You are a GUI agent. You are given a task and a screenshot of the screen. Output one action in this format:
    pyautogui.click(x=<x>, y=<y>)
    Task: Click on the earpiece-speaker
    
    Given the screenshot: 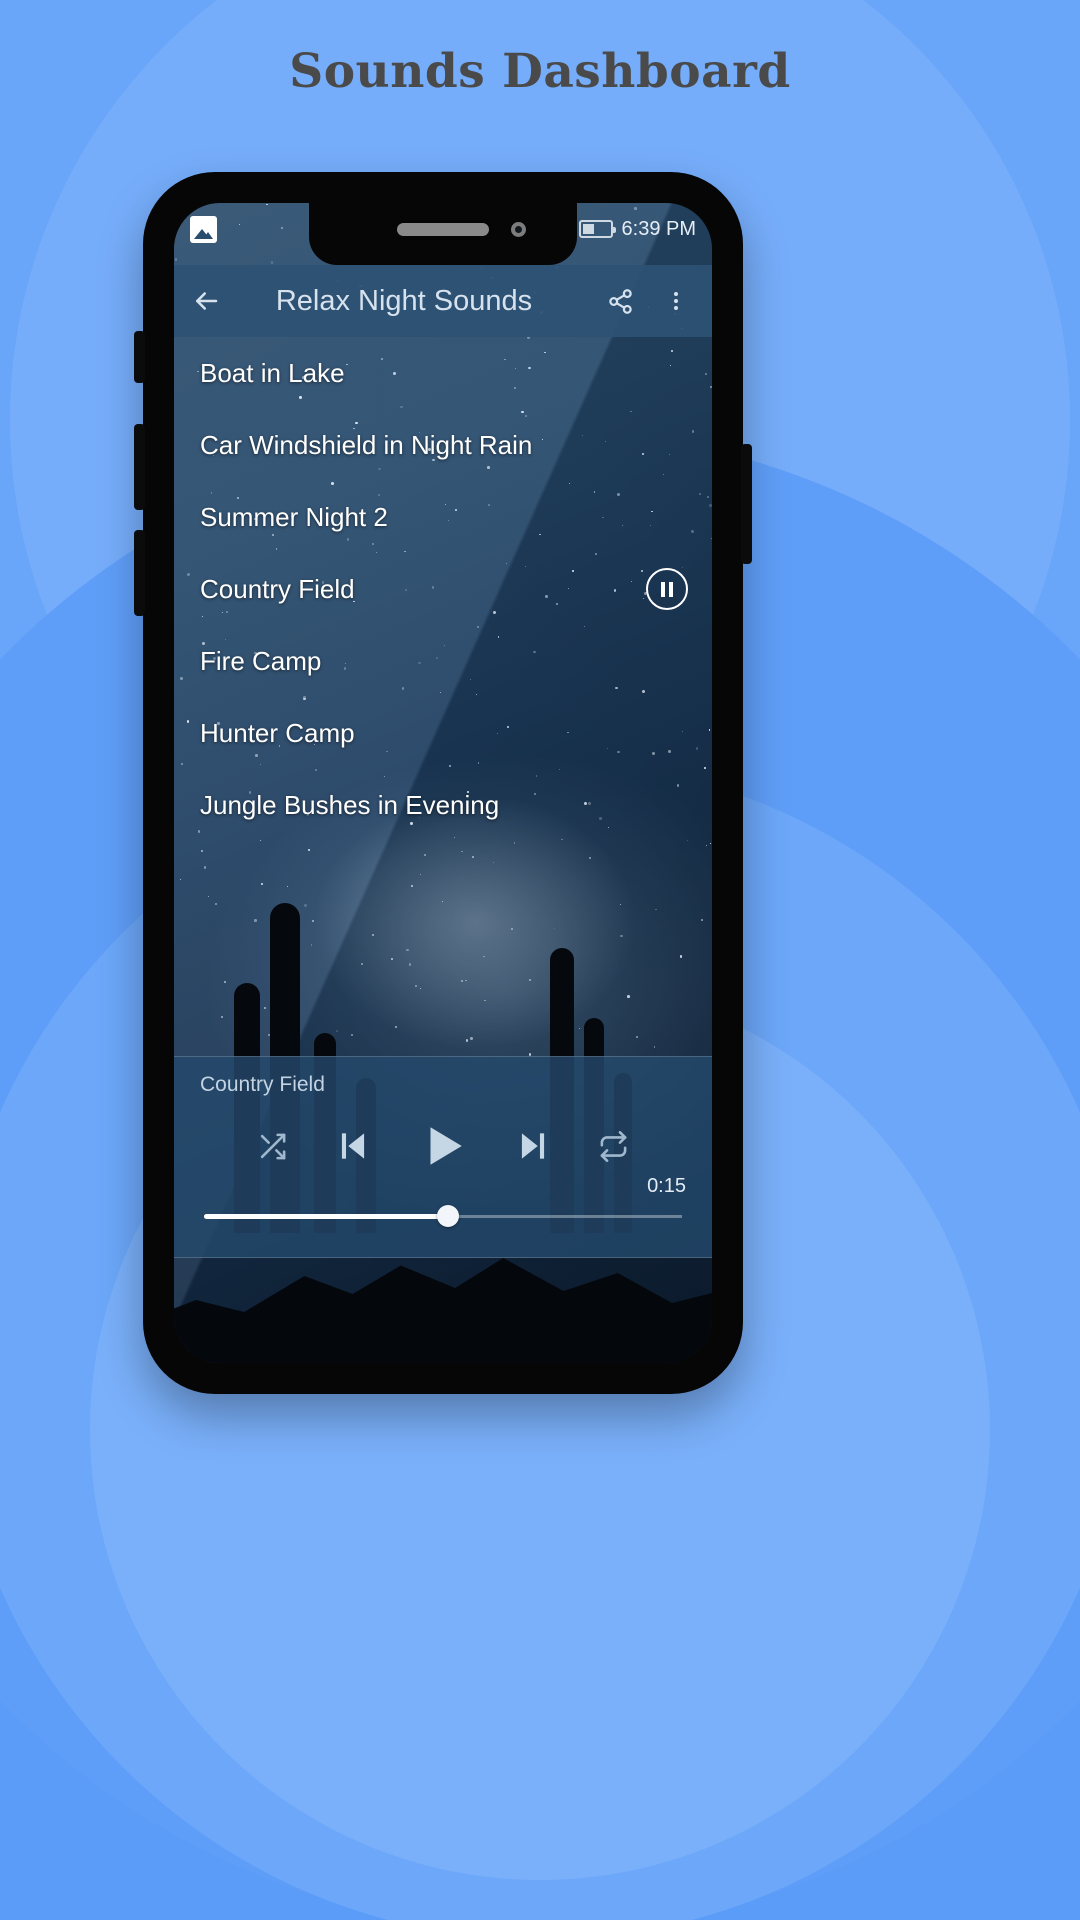 What is the action you would take?
    pyautogui.click(x=443, y=229)
    